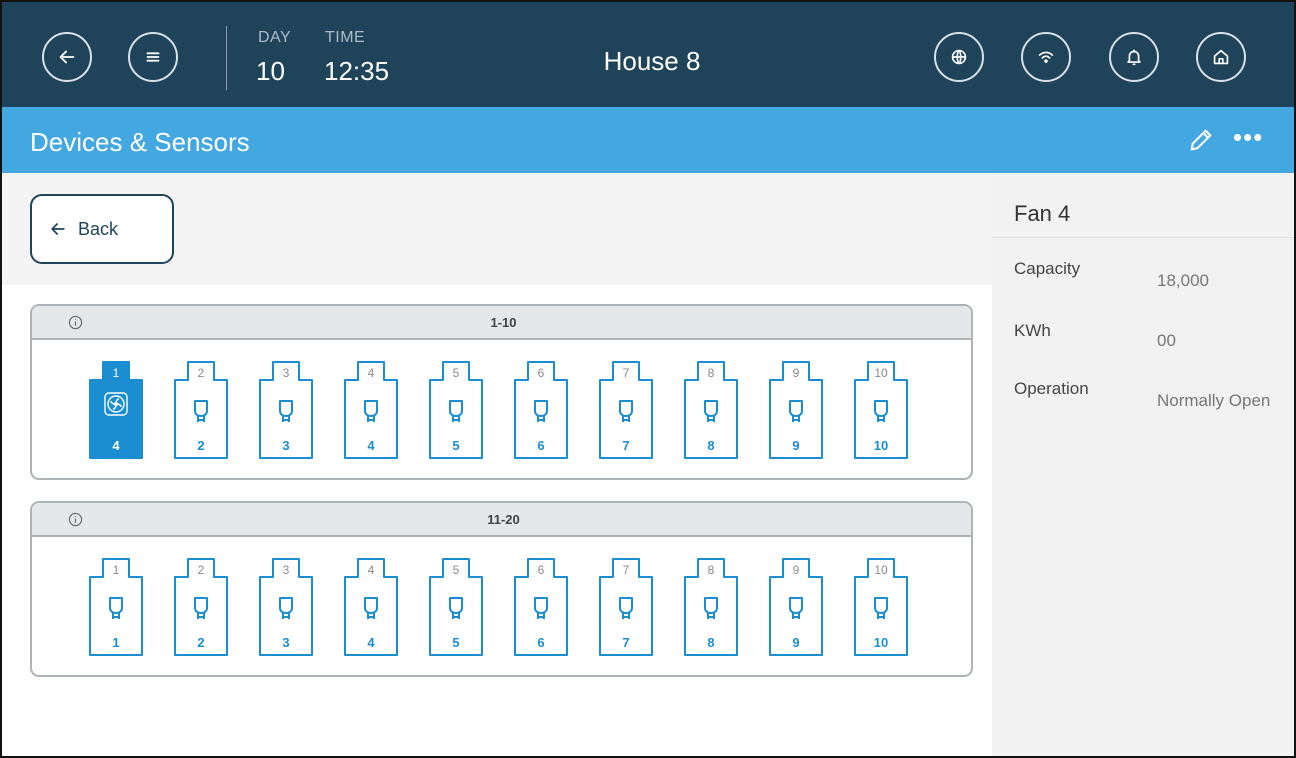  What do you see at coordinates (711, 373) in the screenshot?
I see `slot-number: 8` at bounding box center [711, 373].